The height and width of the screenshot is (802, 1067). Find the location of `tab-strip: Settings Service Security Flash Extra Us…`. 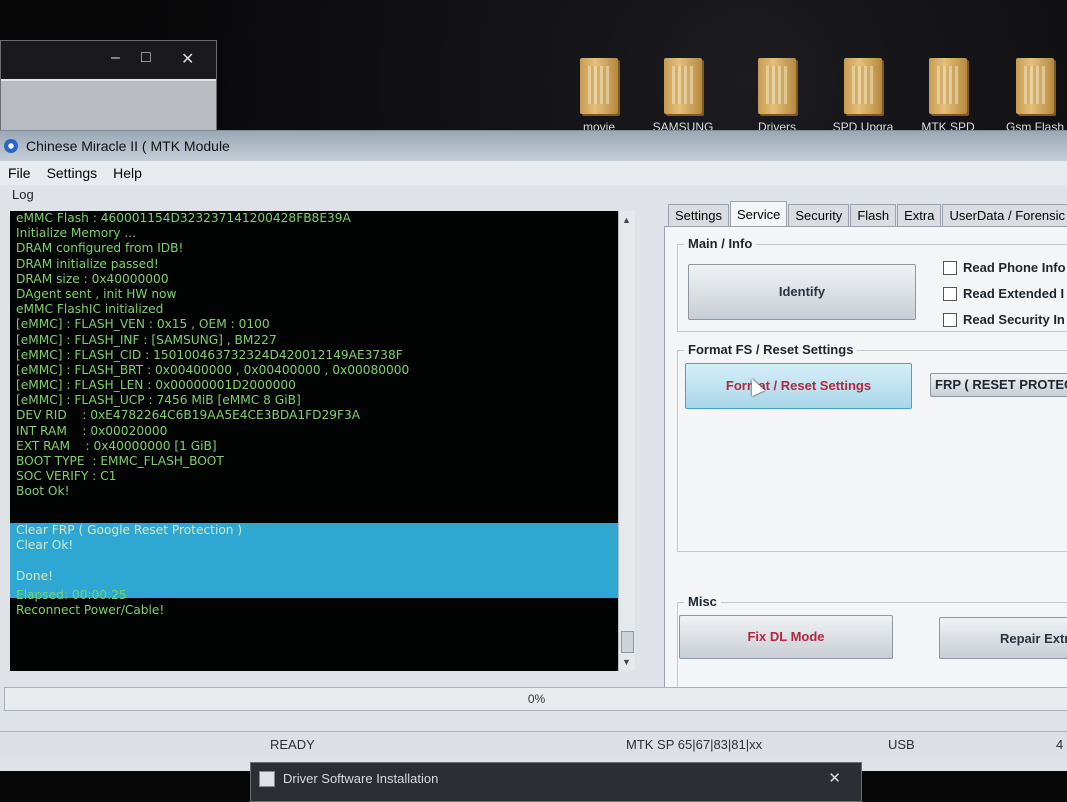

tab-strip: Settings Service Security Flash Extra Us… is located at coordinates (867, 214).